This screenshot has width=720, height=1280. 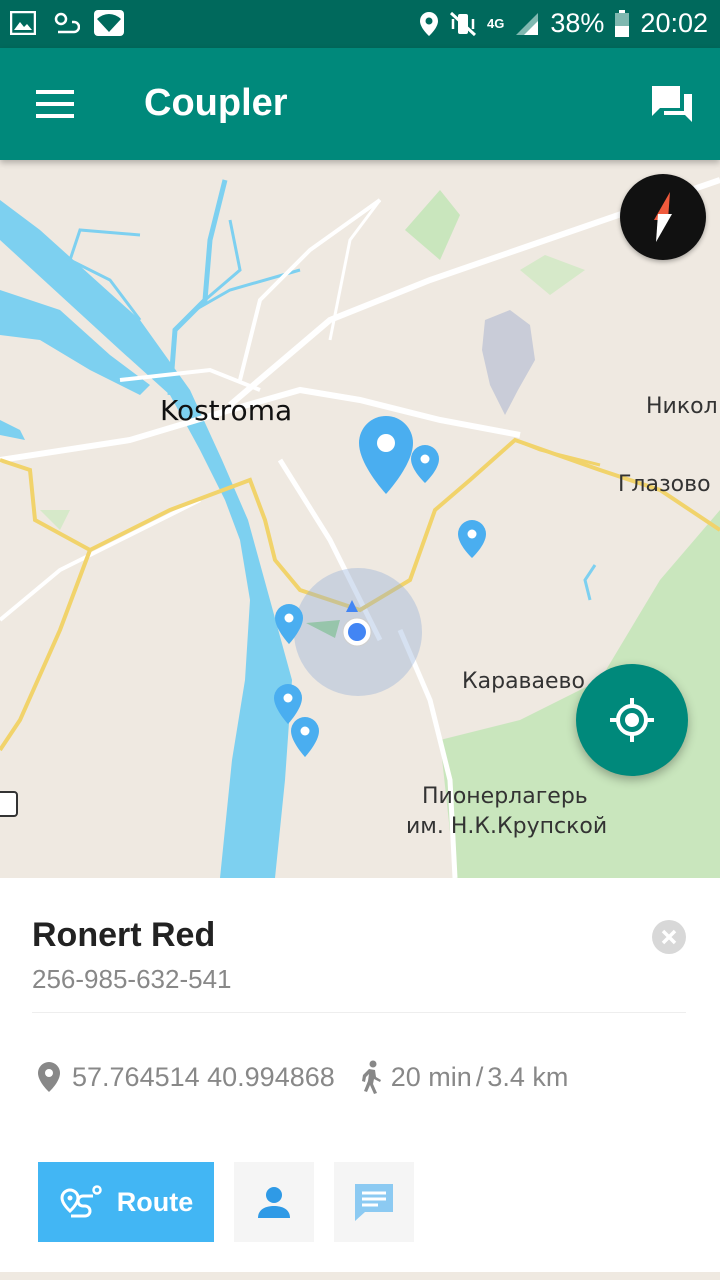 What do you see at coordinates (505, 796) in the screenshot?
I see `map-label-pioneer-camp: Пионерлагерь` at bounding box center [505, 796].